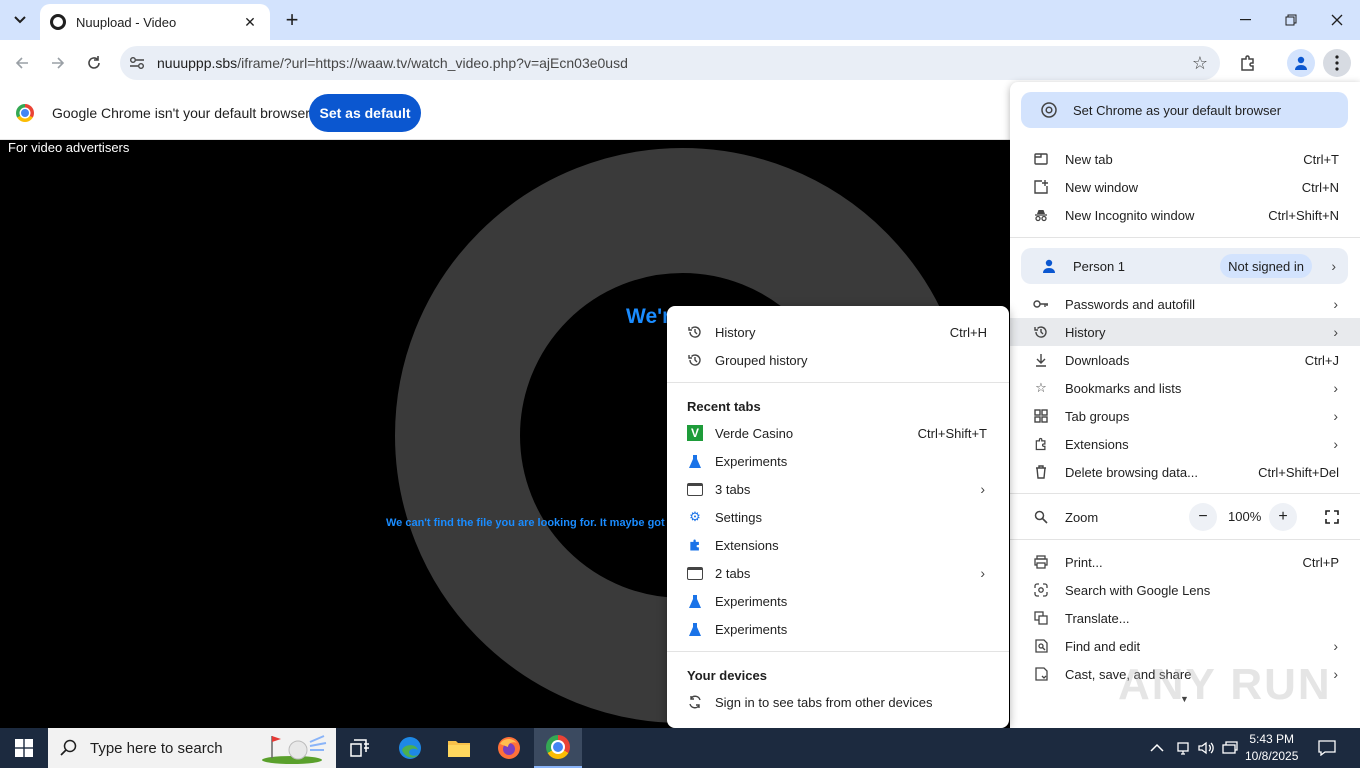 The width and height of the screenshot is (1360, 768). Describe the element at coordinates (838, 433) in the screenshot. I see `recent-tab-item: V Verde Casino Ctrl+Shift+T` at that location.